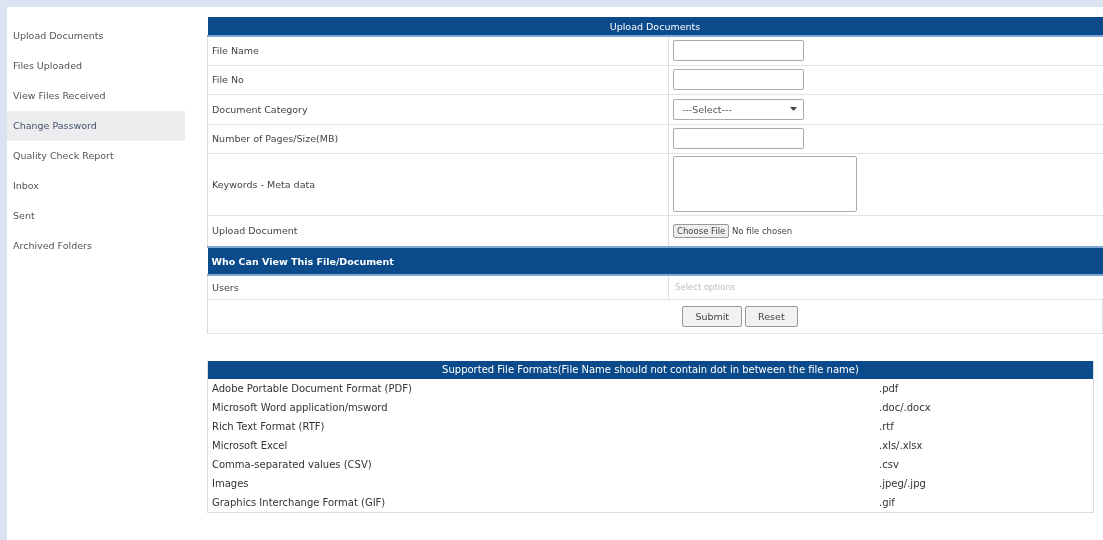 This screenshot has height=540, width=1103. What do you see at coordinates (96, 66) in the screenshot?
I see `sidebar-item: Files Uploaded` at bounding box center [96, 66].